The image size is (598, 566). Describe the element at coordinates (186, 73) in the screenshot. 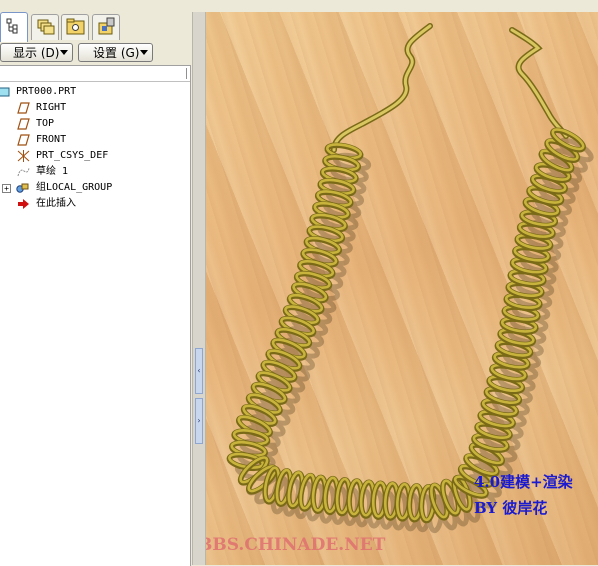

I see `column-divider` at that location.